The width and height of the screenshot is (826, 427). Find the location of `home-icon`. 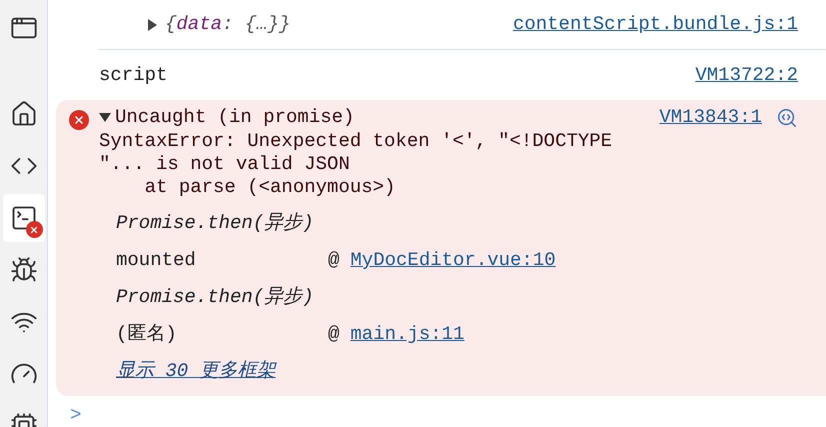

home-icon is located at coordinates (24, 114).